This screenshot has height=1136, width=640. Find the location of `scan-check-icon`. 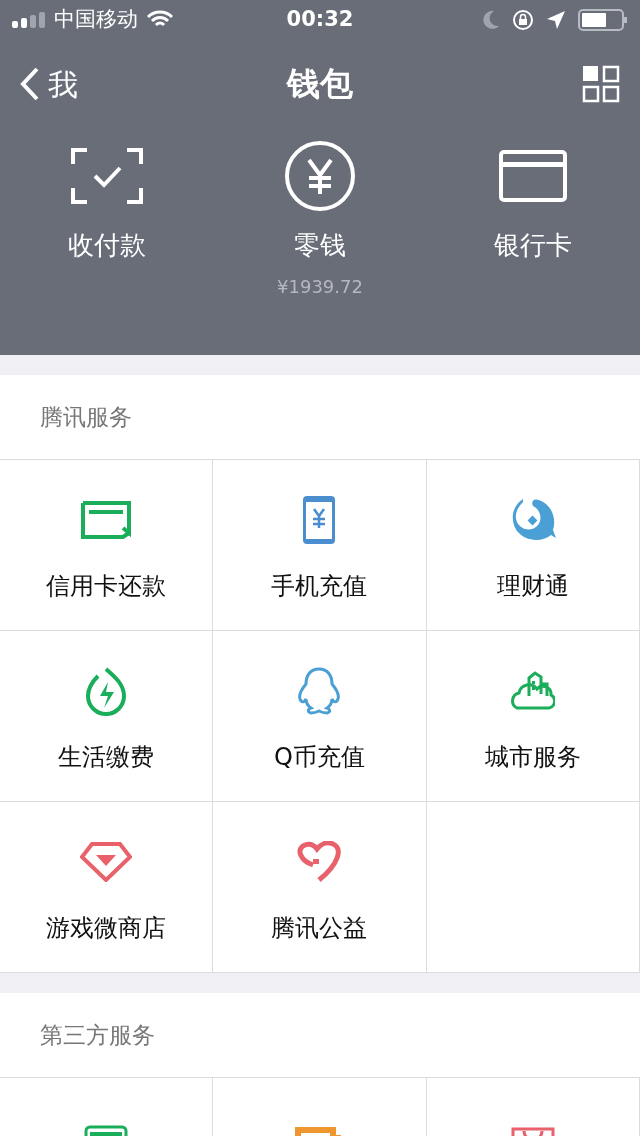

scan-check-icon is located at coordinates (106, 176).